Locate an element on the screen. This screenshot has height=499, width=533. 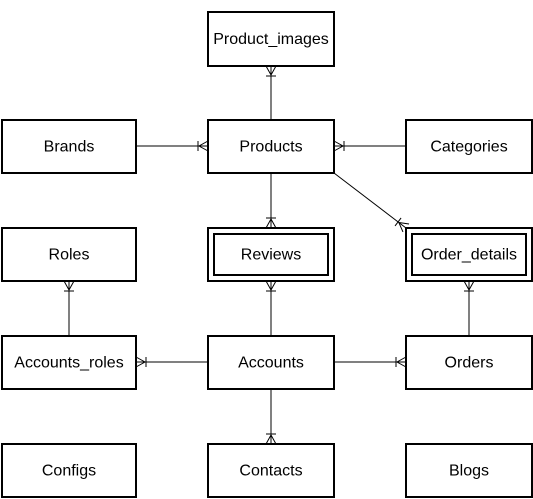
entity-label: Contacts is located at coordinates (270, 471).